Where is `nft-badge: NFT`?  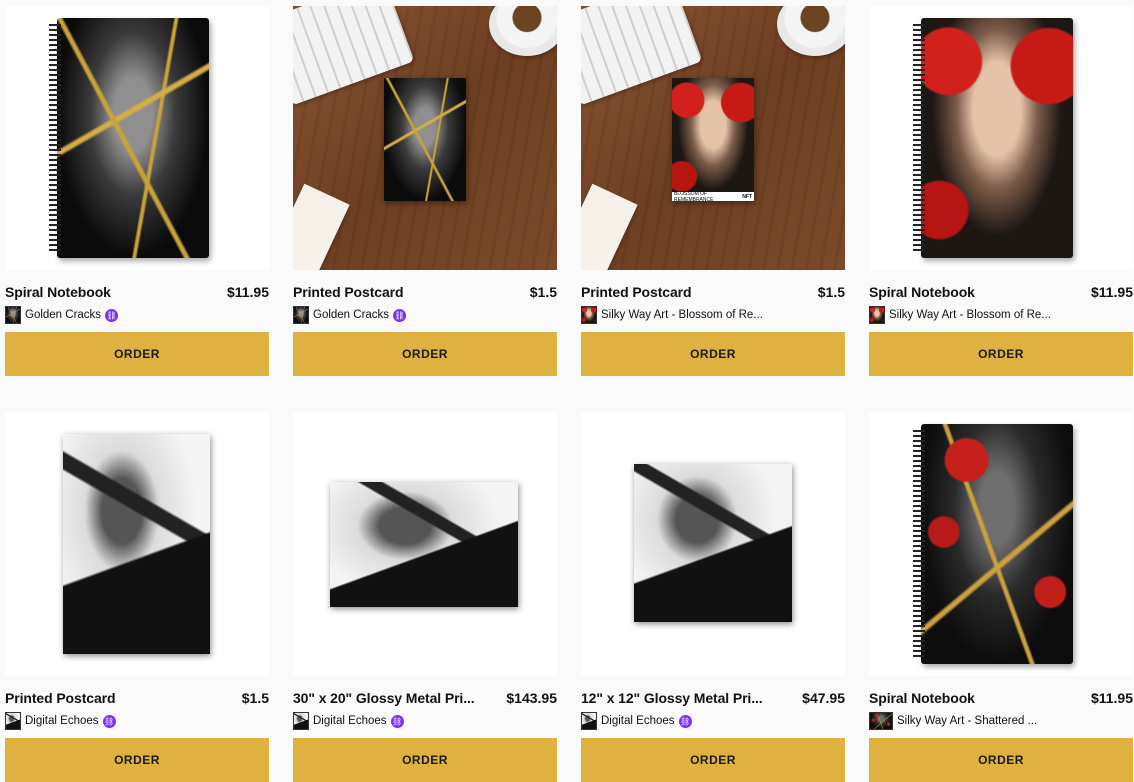
nft-badge: NFT is located at coordinates (747, 196).